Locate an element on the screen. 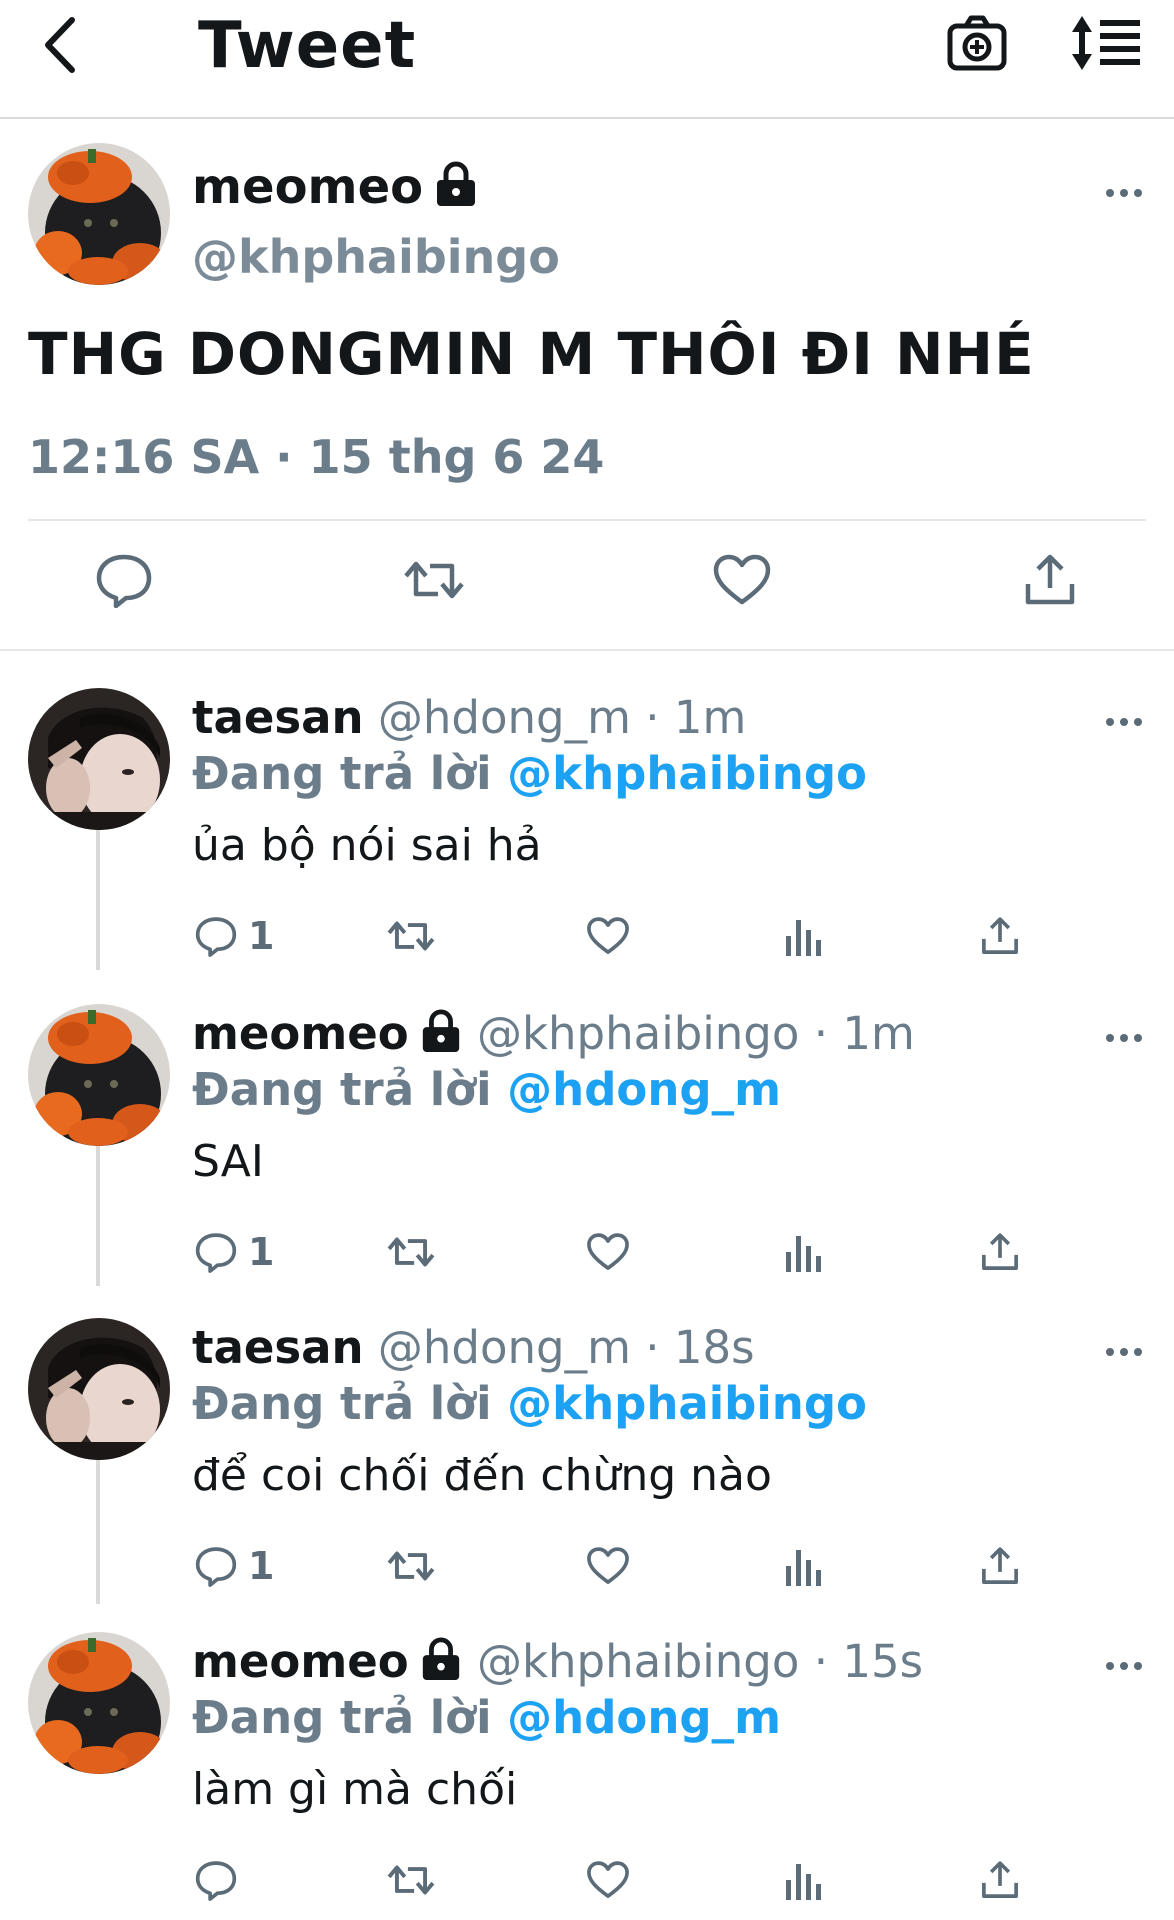 Image resolution: width=1174 pixels, height=1920 pixels. timestamp: 15s is located at coordinates (882, 1661).